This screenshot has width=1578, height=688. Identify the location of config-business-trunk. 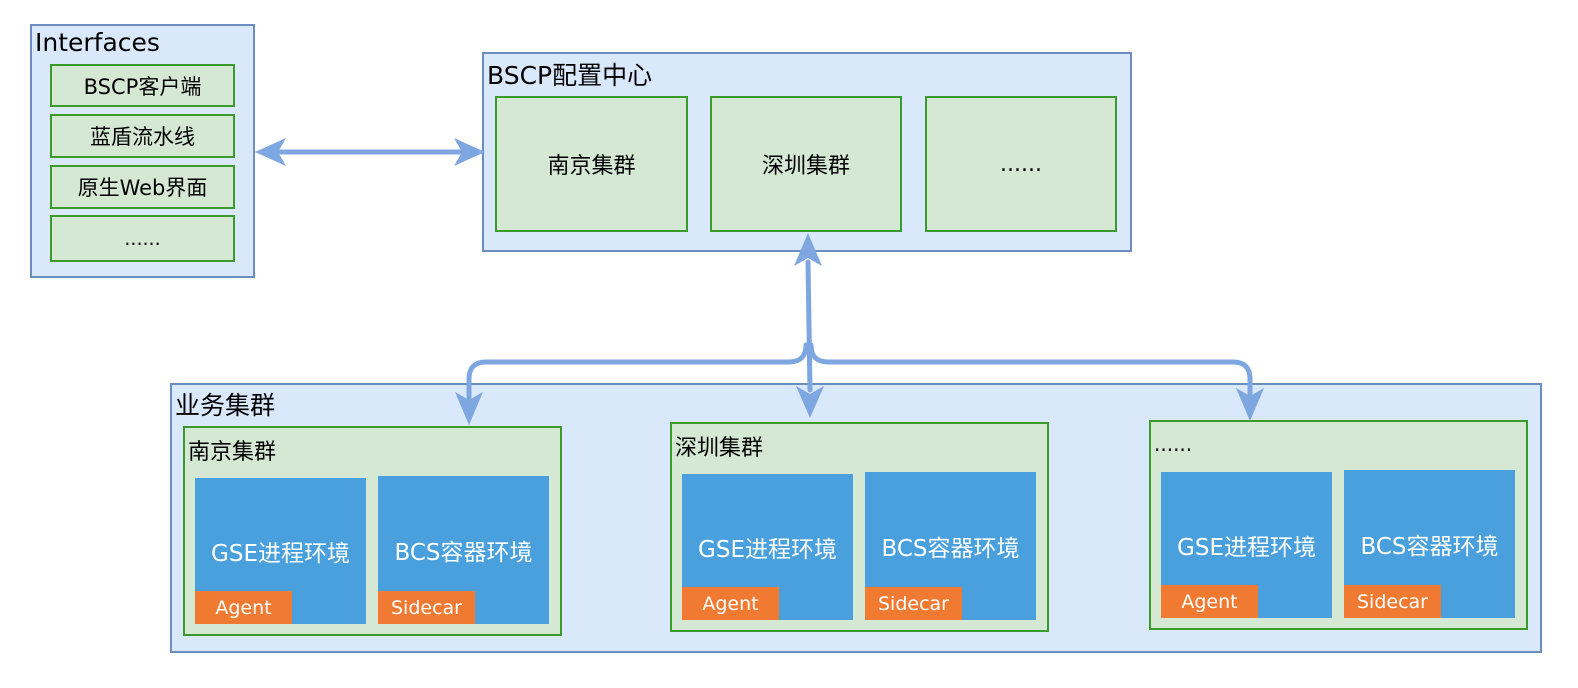
(809, 326).